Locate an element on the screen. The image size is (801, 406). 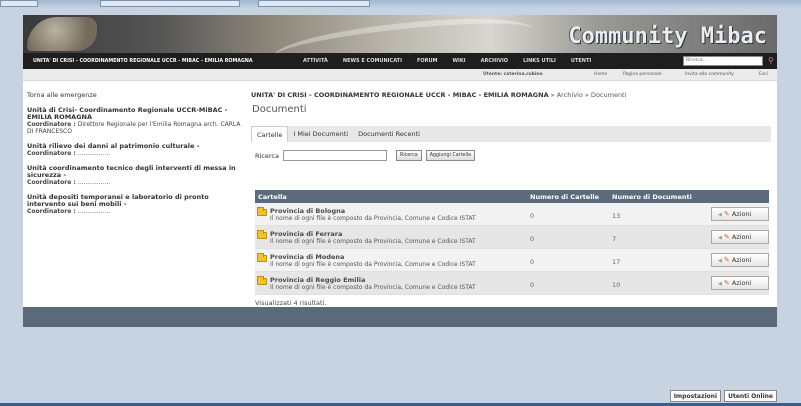
folder-name-link: Provincia di Ferrara is located at coordinates (306, 234).